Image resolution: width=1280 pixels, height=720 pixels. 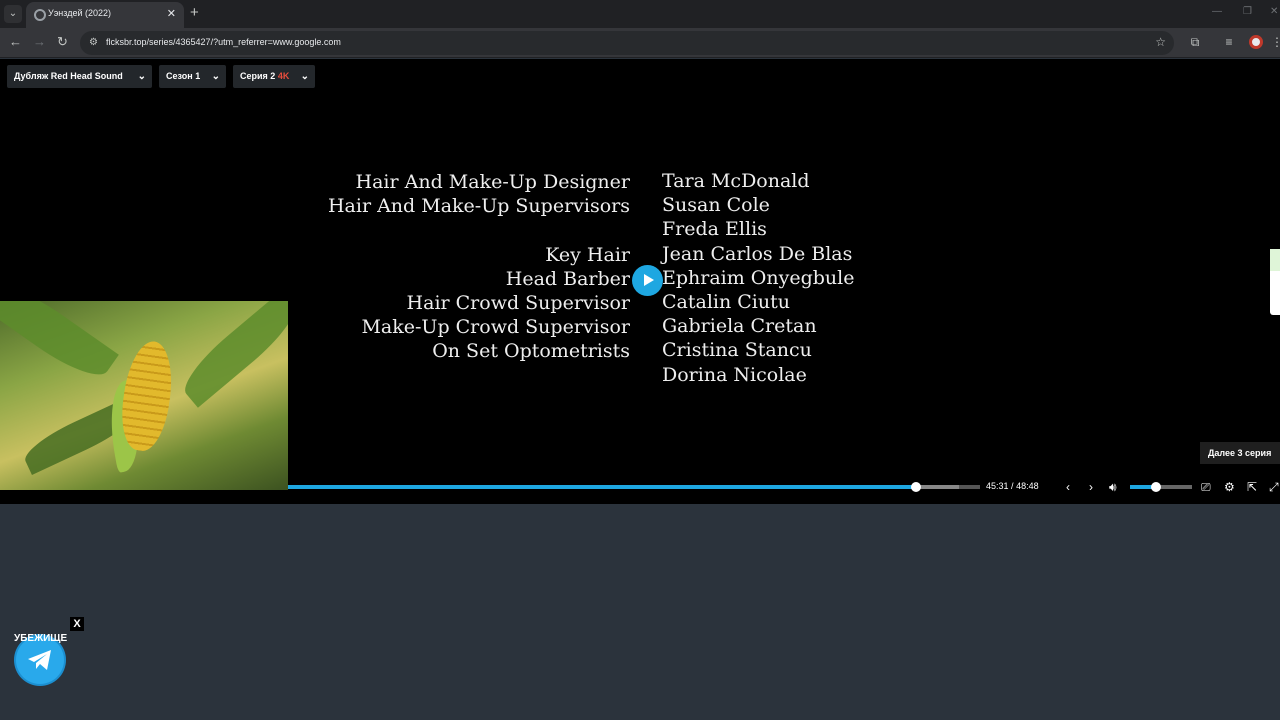 What do you see at coordinates (258, 76) in the screenshot?
I see `episode-selector-label: Серия 2` at bounding box center [258, 76].